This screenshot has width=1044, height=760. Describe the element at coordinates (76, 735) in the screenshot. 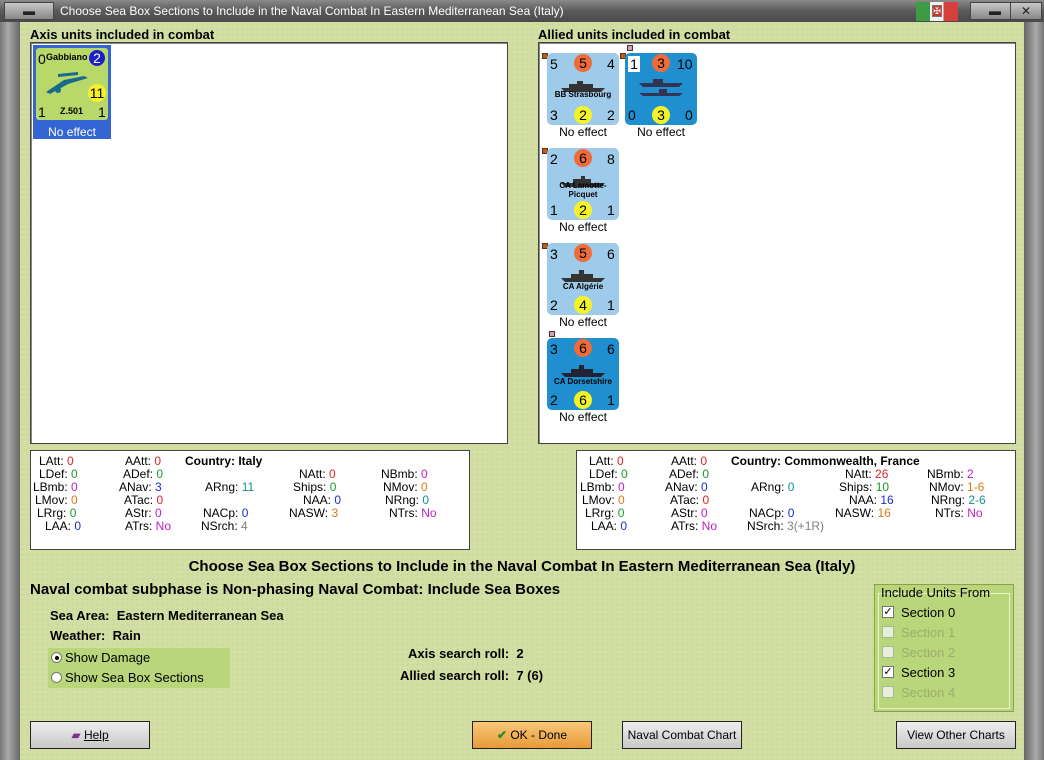

I see `book-icon: ▰` at that location.